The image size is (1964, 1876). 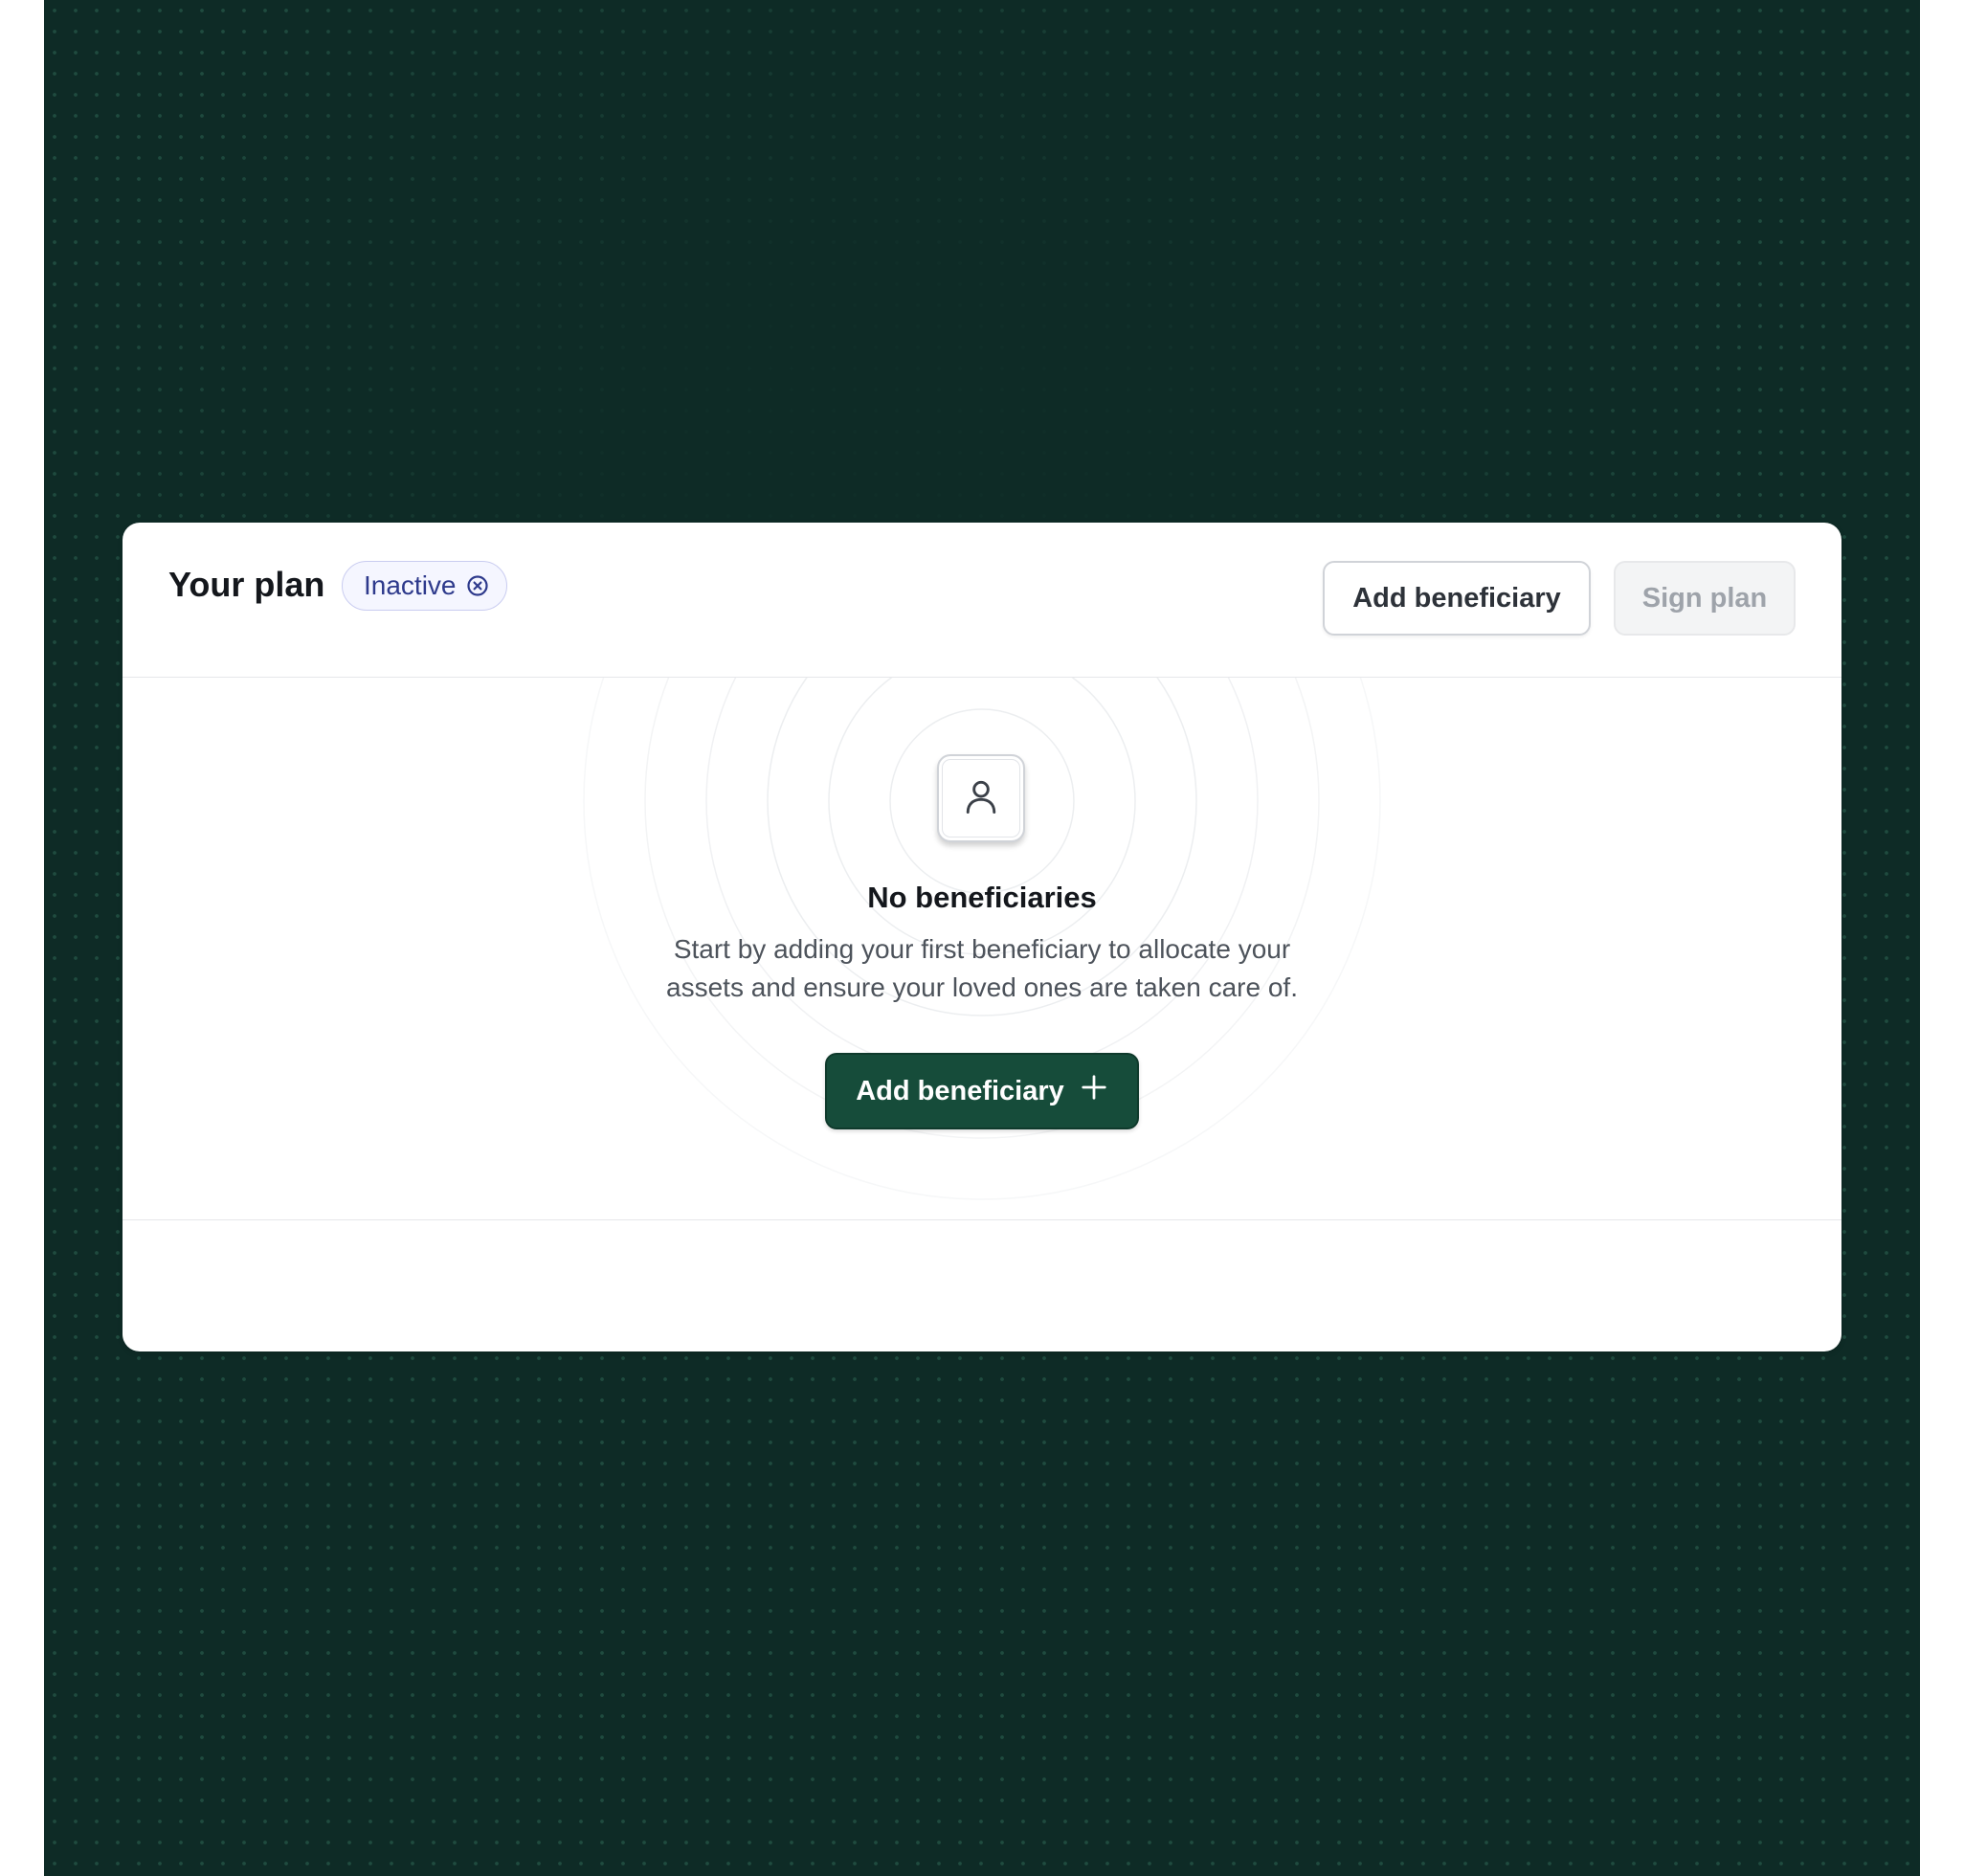 I want to click on status-badge-label: Inactive, so click(x=411, y=585).